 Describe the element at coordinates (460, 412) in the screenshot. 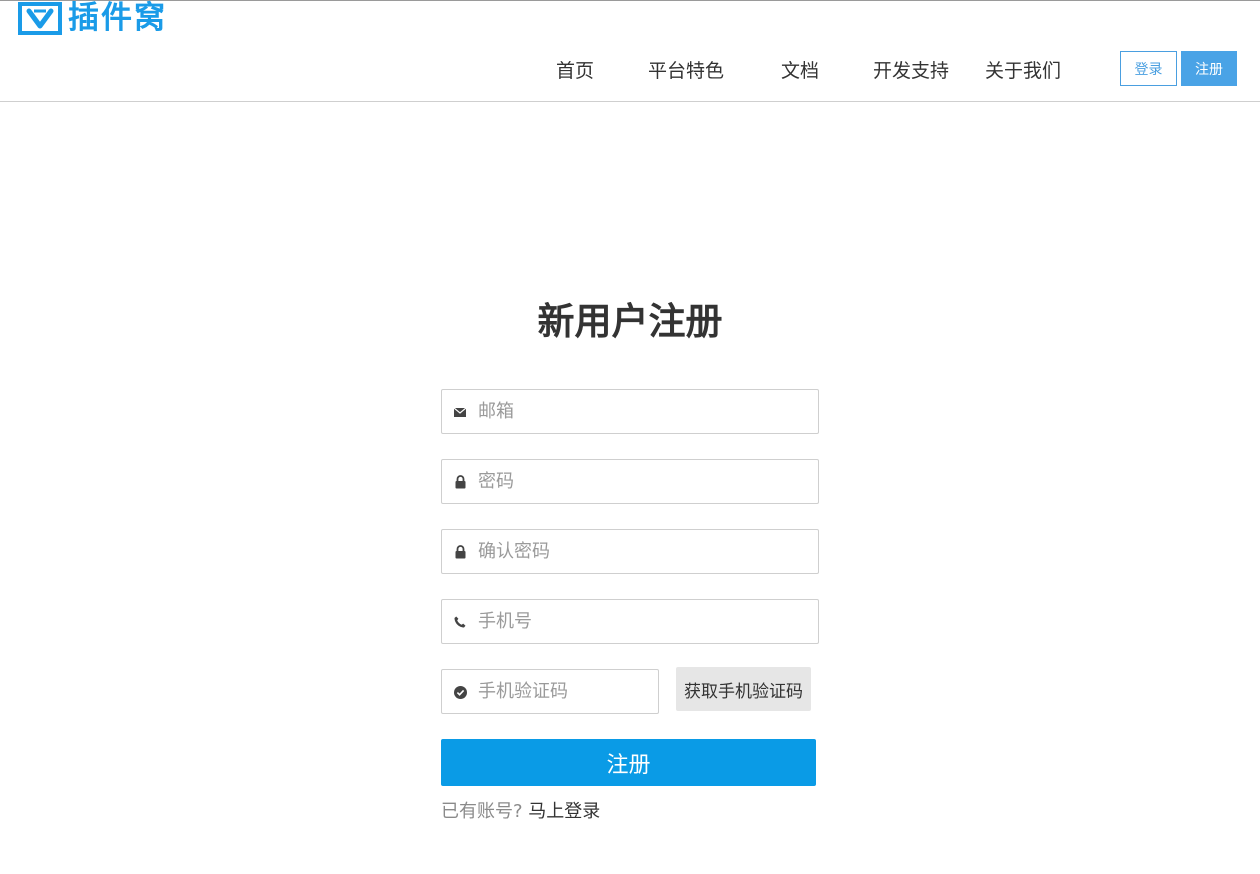

I see `envelope-icon` at that location.